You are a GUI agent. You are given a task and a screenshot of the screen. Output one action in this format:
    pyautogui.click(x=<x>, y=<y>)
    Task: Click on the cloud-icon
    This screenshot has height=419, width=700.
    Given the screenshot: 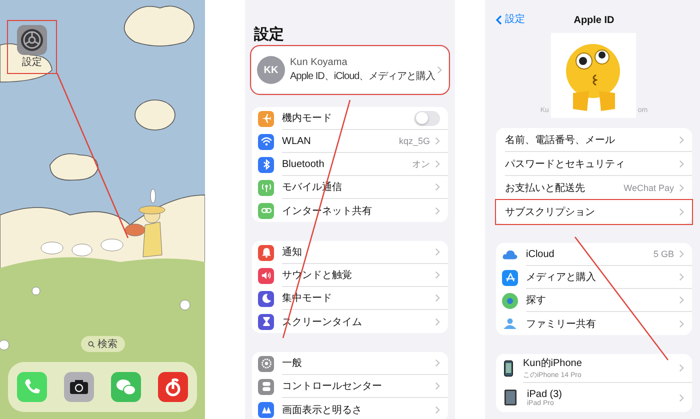 What is the action you would take?
    pyautogui.click(x=510, y=254)
    